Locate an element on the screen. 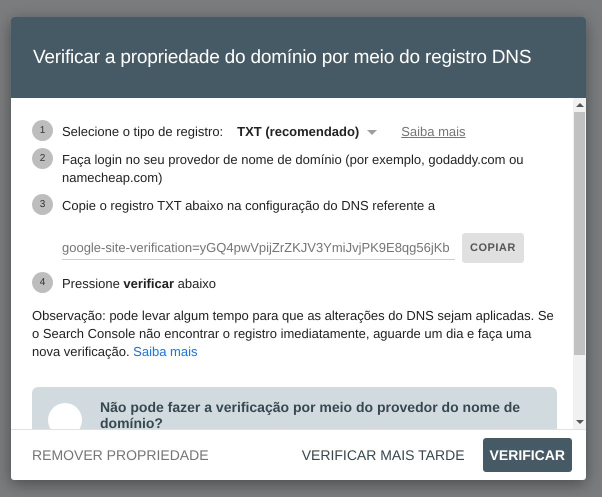  step-number: 4 is located at coordinates (42, 282).